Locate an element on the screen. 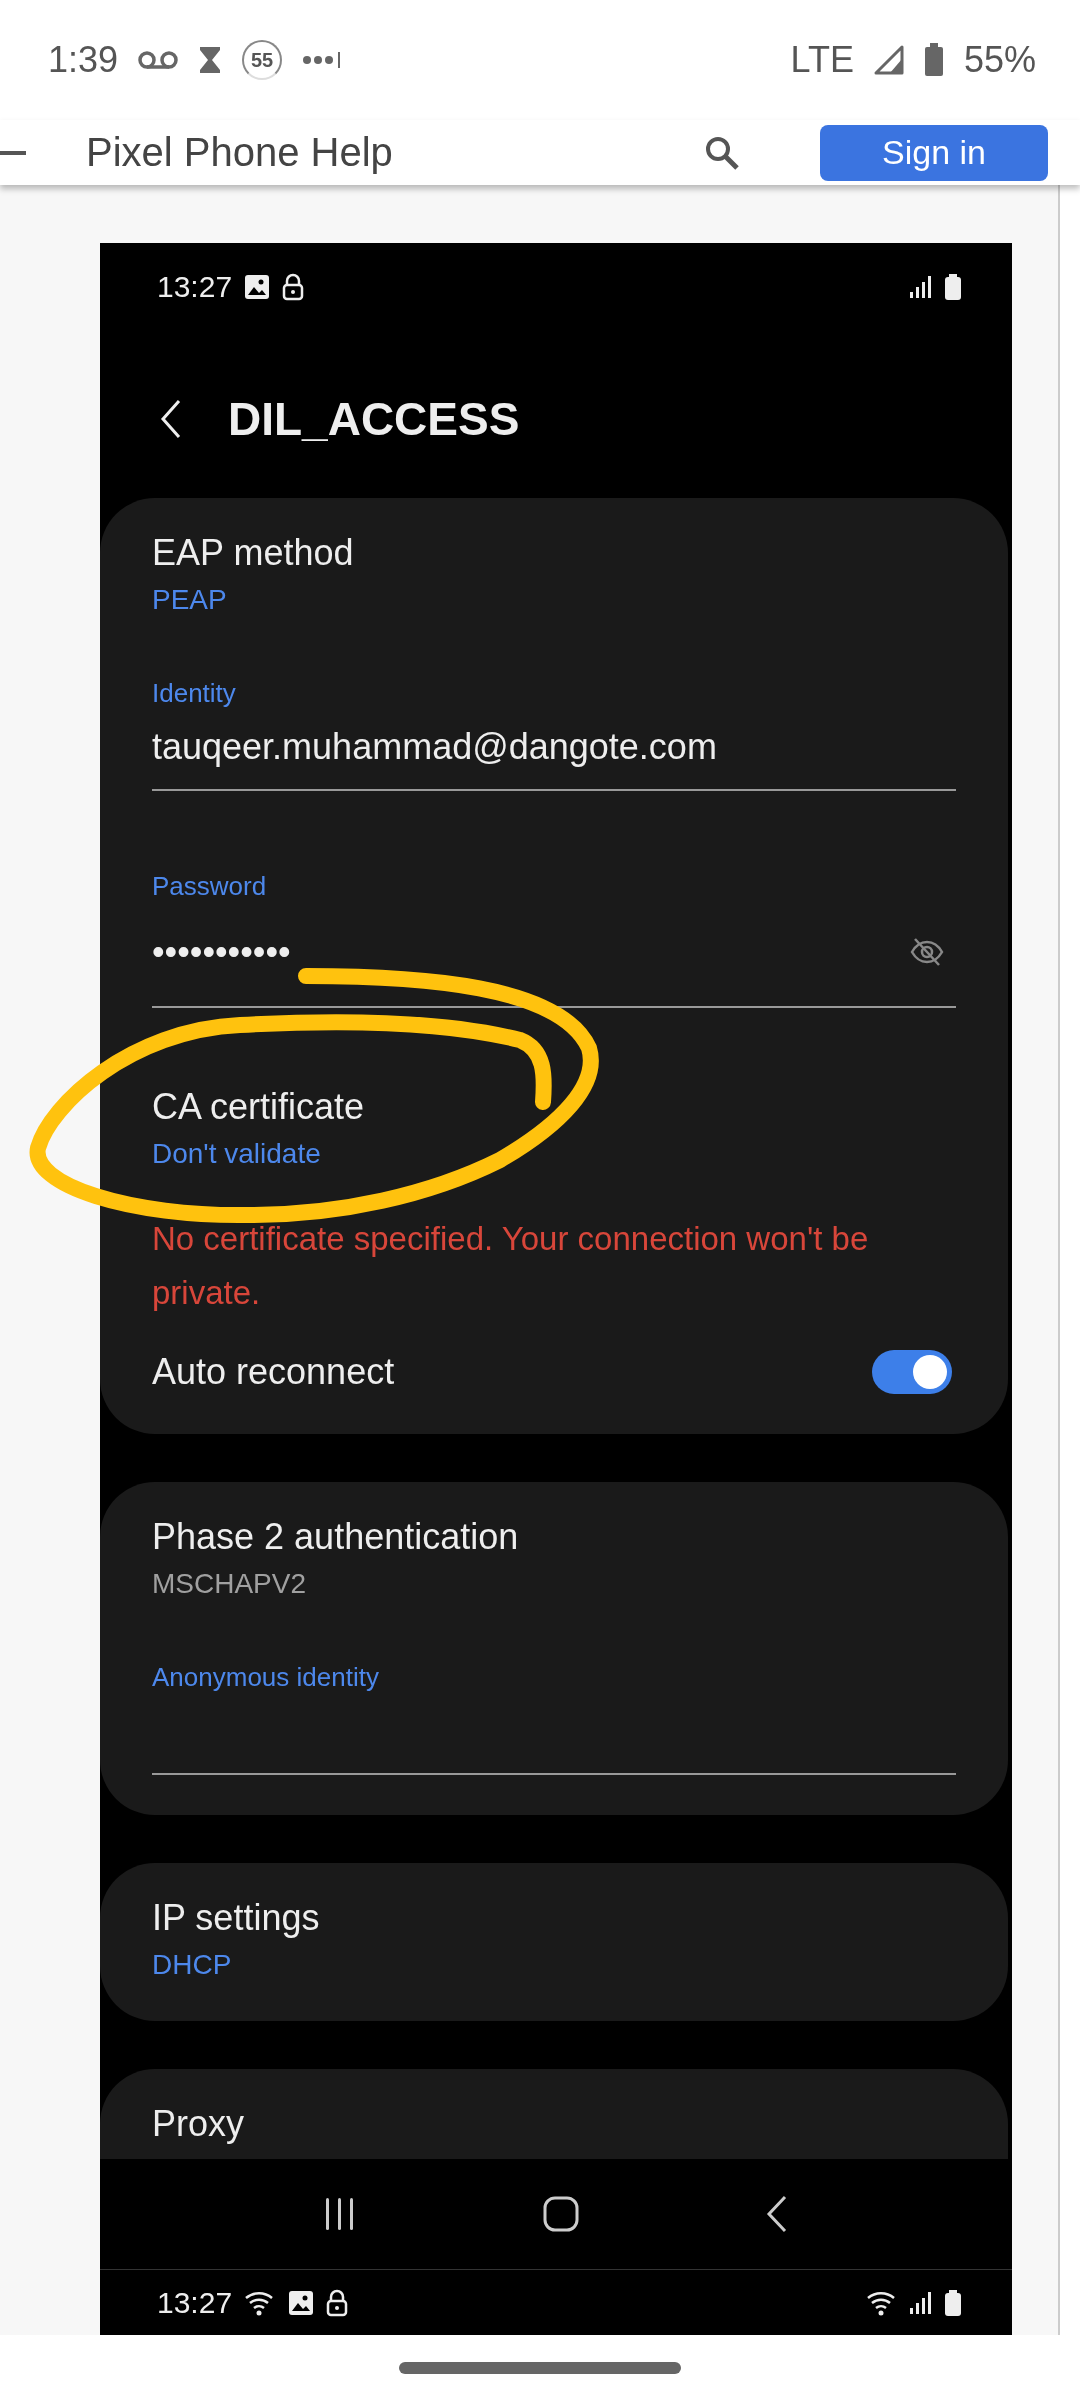 The height and width of the screenshot is (2400, 1080). more-icon is located at coordinates (322, 60).